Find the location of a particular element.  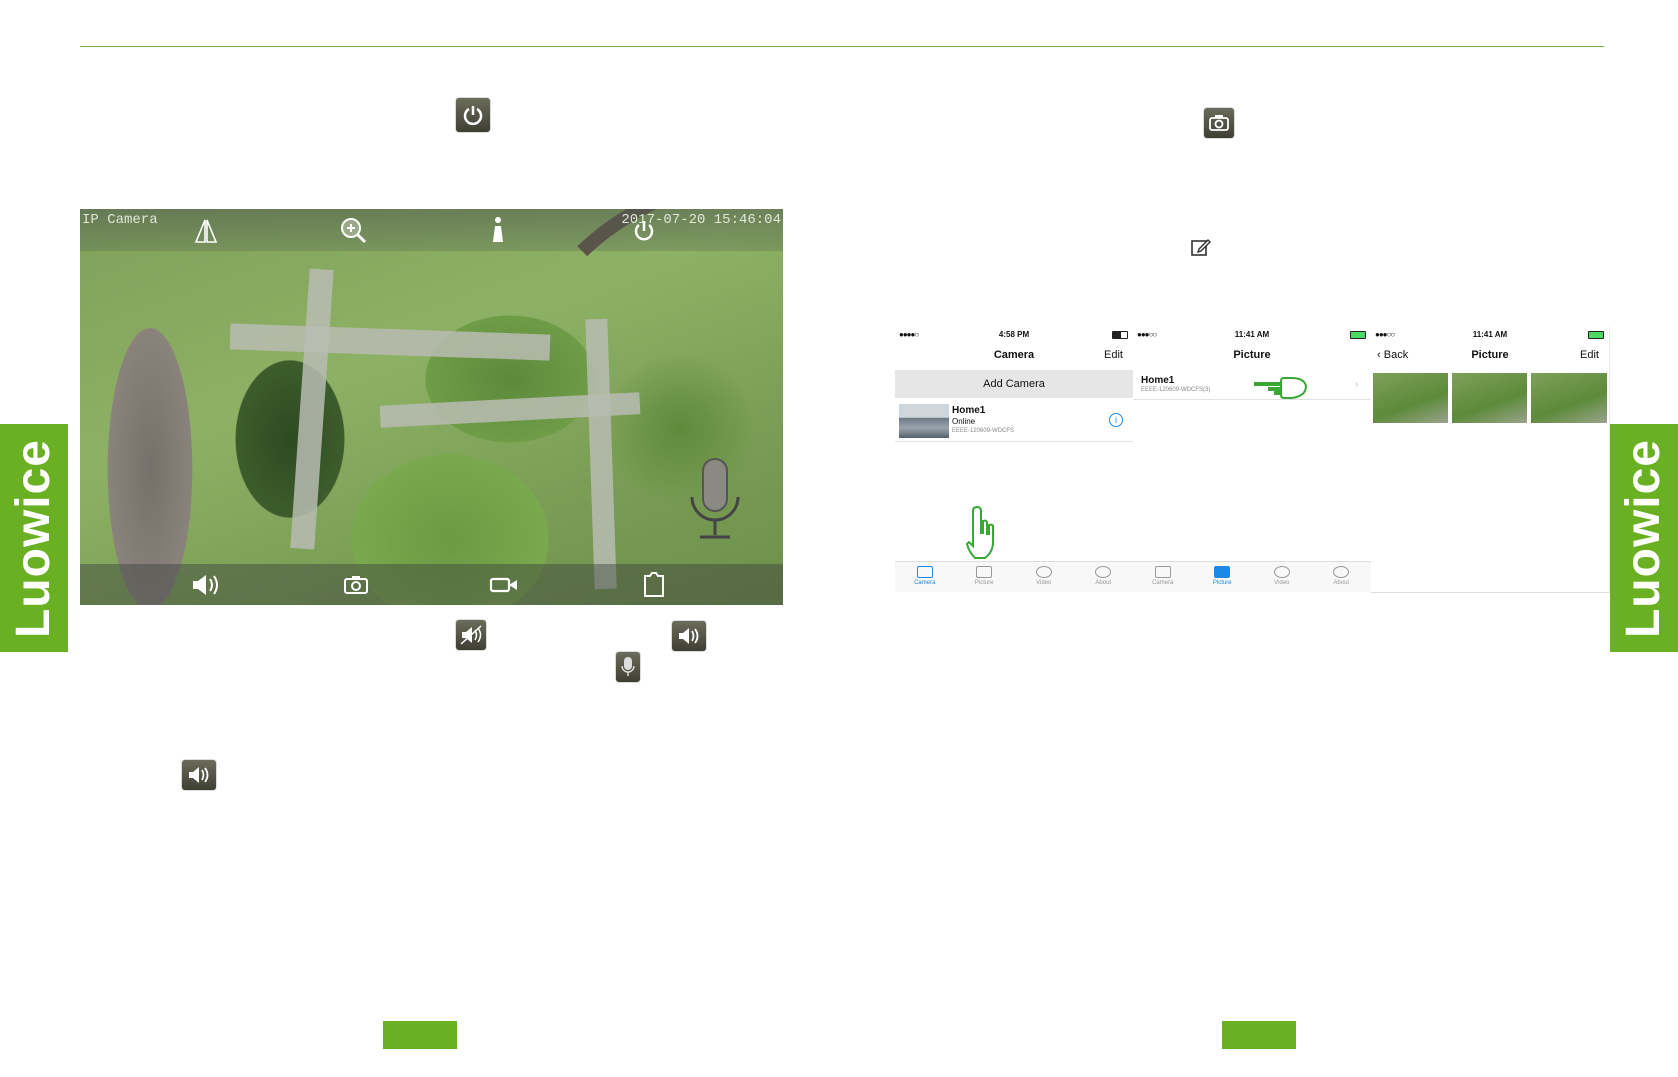

camera-list-item: Home1 Online EEEE-120609-WDCFS i is located at coordinates (1014, 421).